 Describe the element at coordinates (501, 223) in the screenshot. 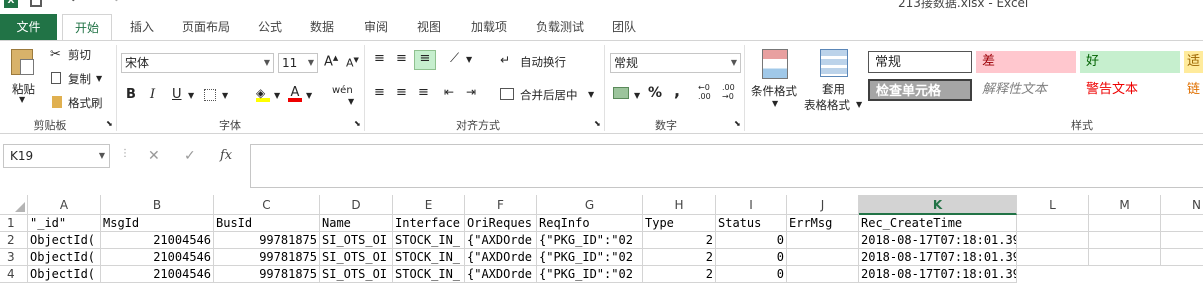

I see `table-cell: OriReques` at that location.